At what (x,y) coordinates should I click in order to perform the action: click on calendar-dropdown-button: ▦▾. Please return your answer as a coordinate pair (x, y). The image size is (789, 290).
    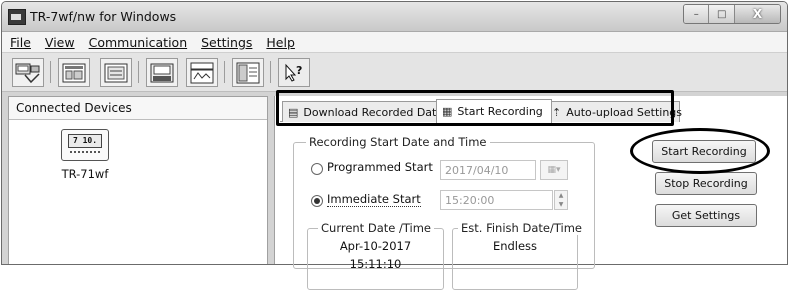
    Looking at the image, I should click on (554, 170).